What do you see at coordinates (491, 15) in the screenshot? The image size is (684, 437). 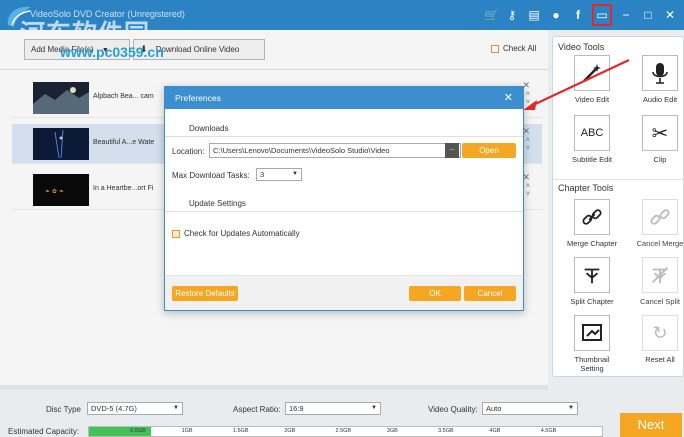 I see `cart-icon: 🛒` at bounding box center [491, 15].